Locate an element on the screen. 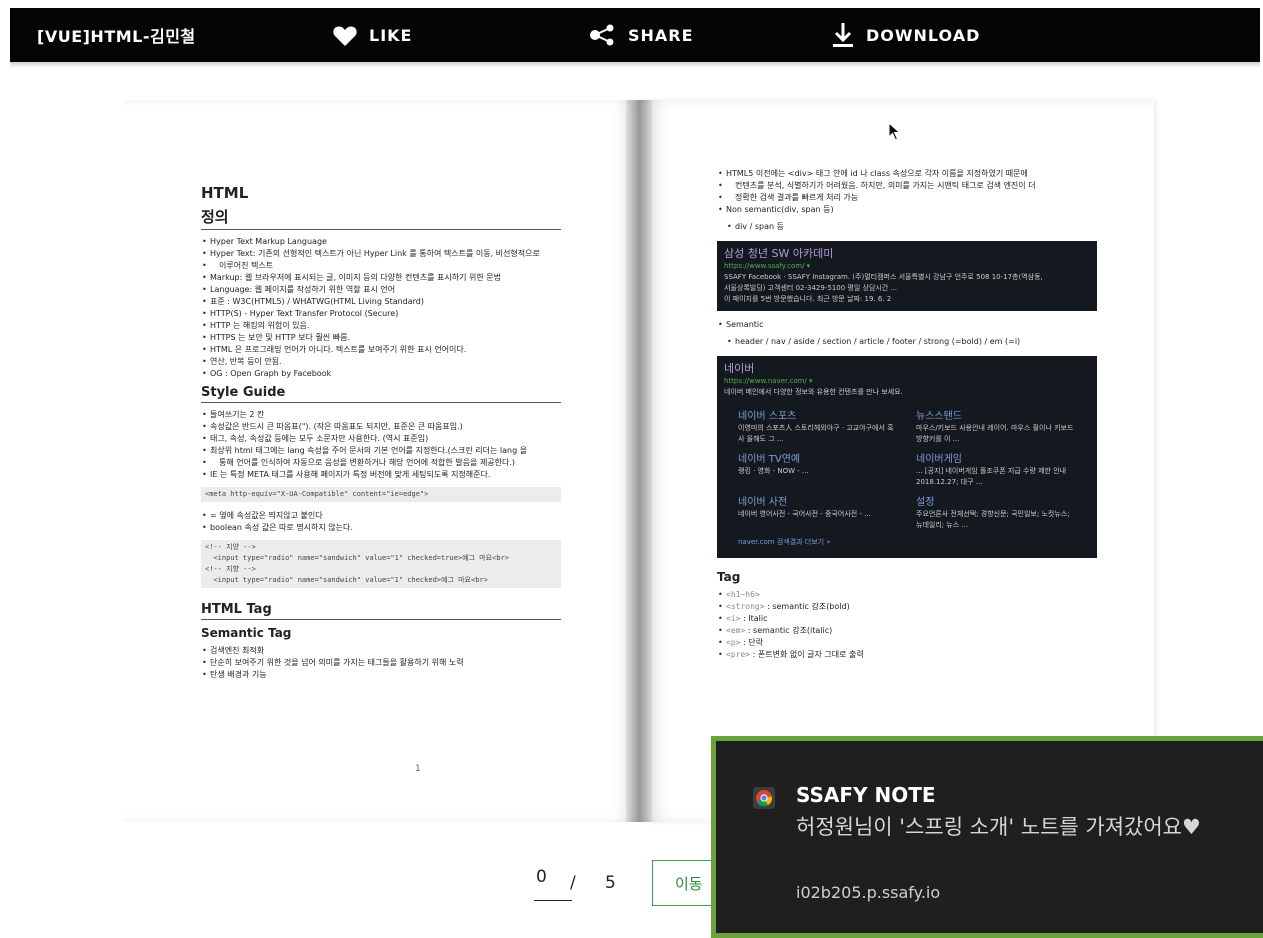 This screenshot has height=938, width=1263. download-button: DOWNLOAD is located at coordinates (906, 35).